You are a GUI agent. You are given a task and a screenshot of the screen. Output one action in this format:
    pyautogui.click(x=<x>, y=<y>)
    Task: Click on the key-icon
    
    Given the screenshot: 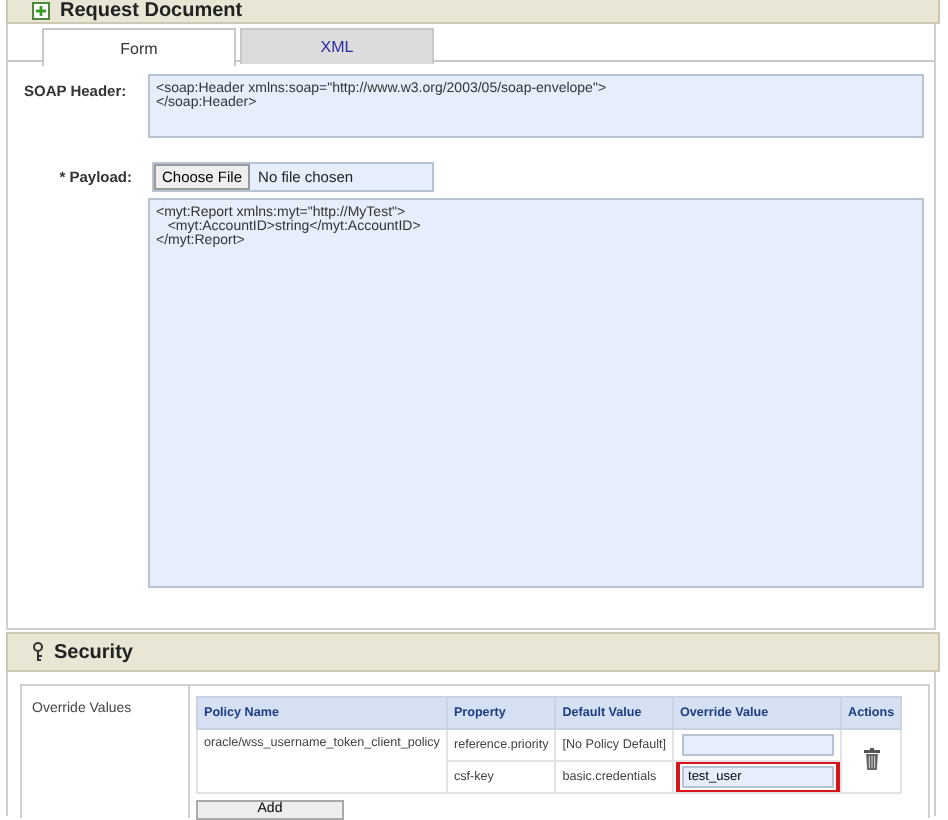 What is the action you would take?
    pyautogui.click(x=38, y=652)
    